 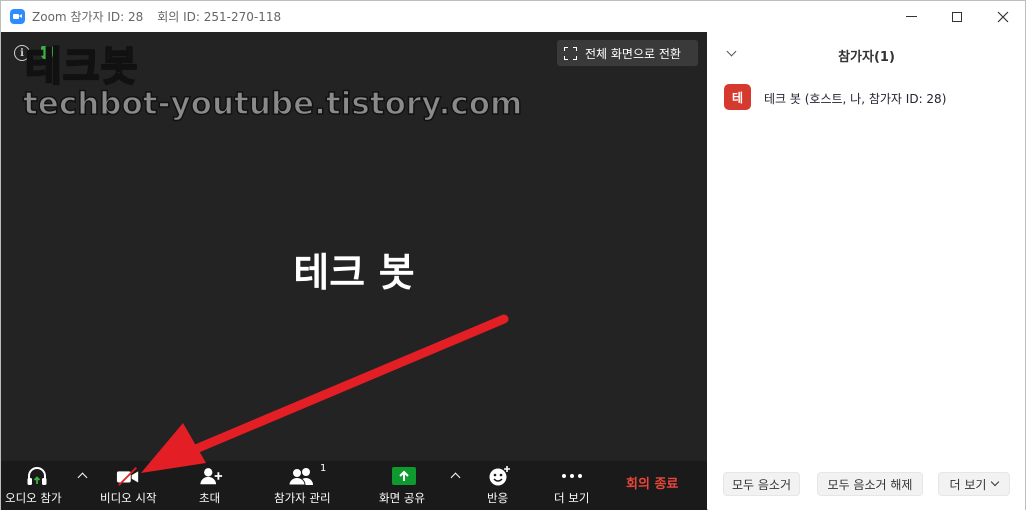 I want to click on video-button: 비디오 시작, so click(x=130, y=485).